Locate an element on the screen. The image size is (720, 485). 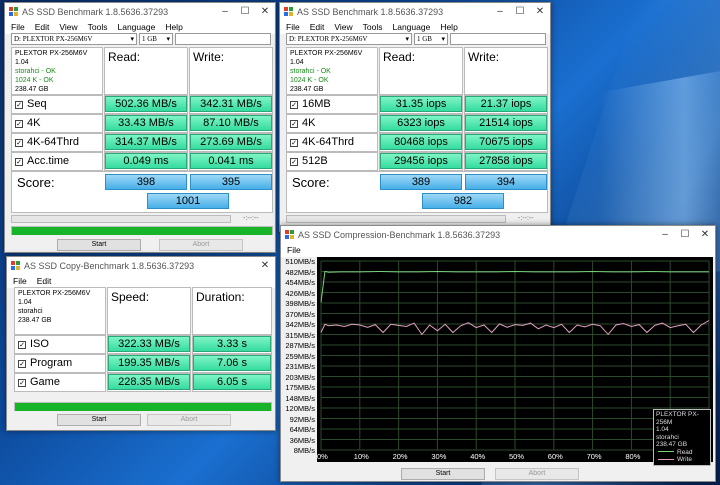
iso-duration: 3.33 s is located at coordinates (232, 344).